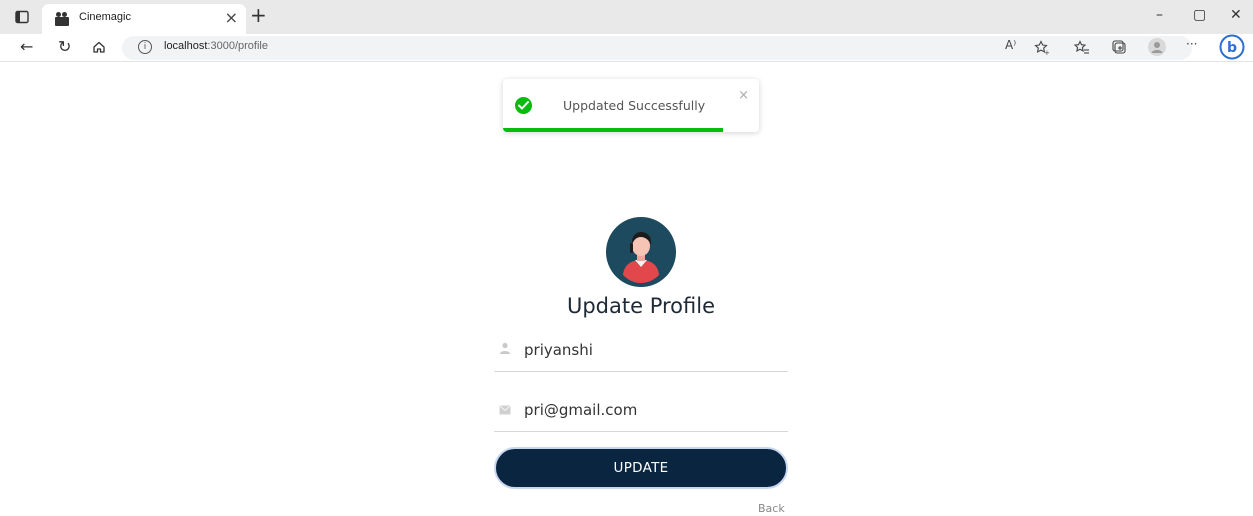 The width and height of the screenshot is (1253, 516). What do you see at coordinates (649, 410) in the screenshot?
I see `email-input` at bounding box center [649, 410].